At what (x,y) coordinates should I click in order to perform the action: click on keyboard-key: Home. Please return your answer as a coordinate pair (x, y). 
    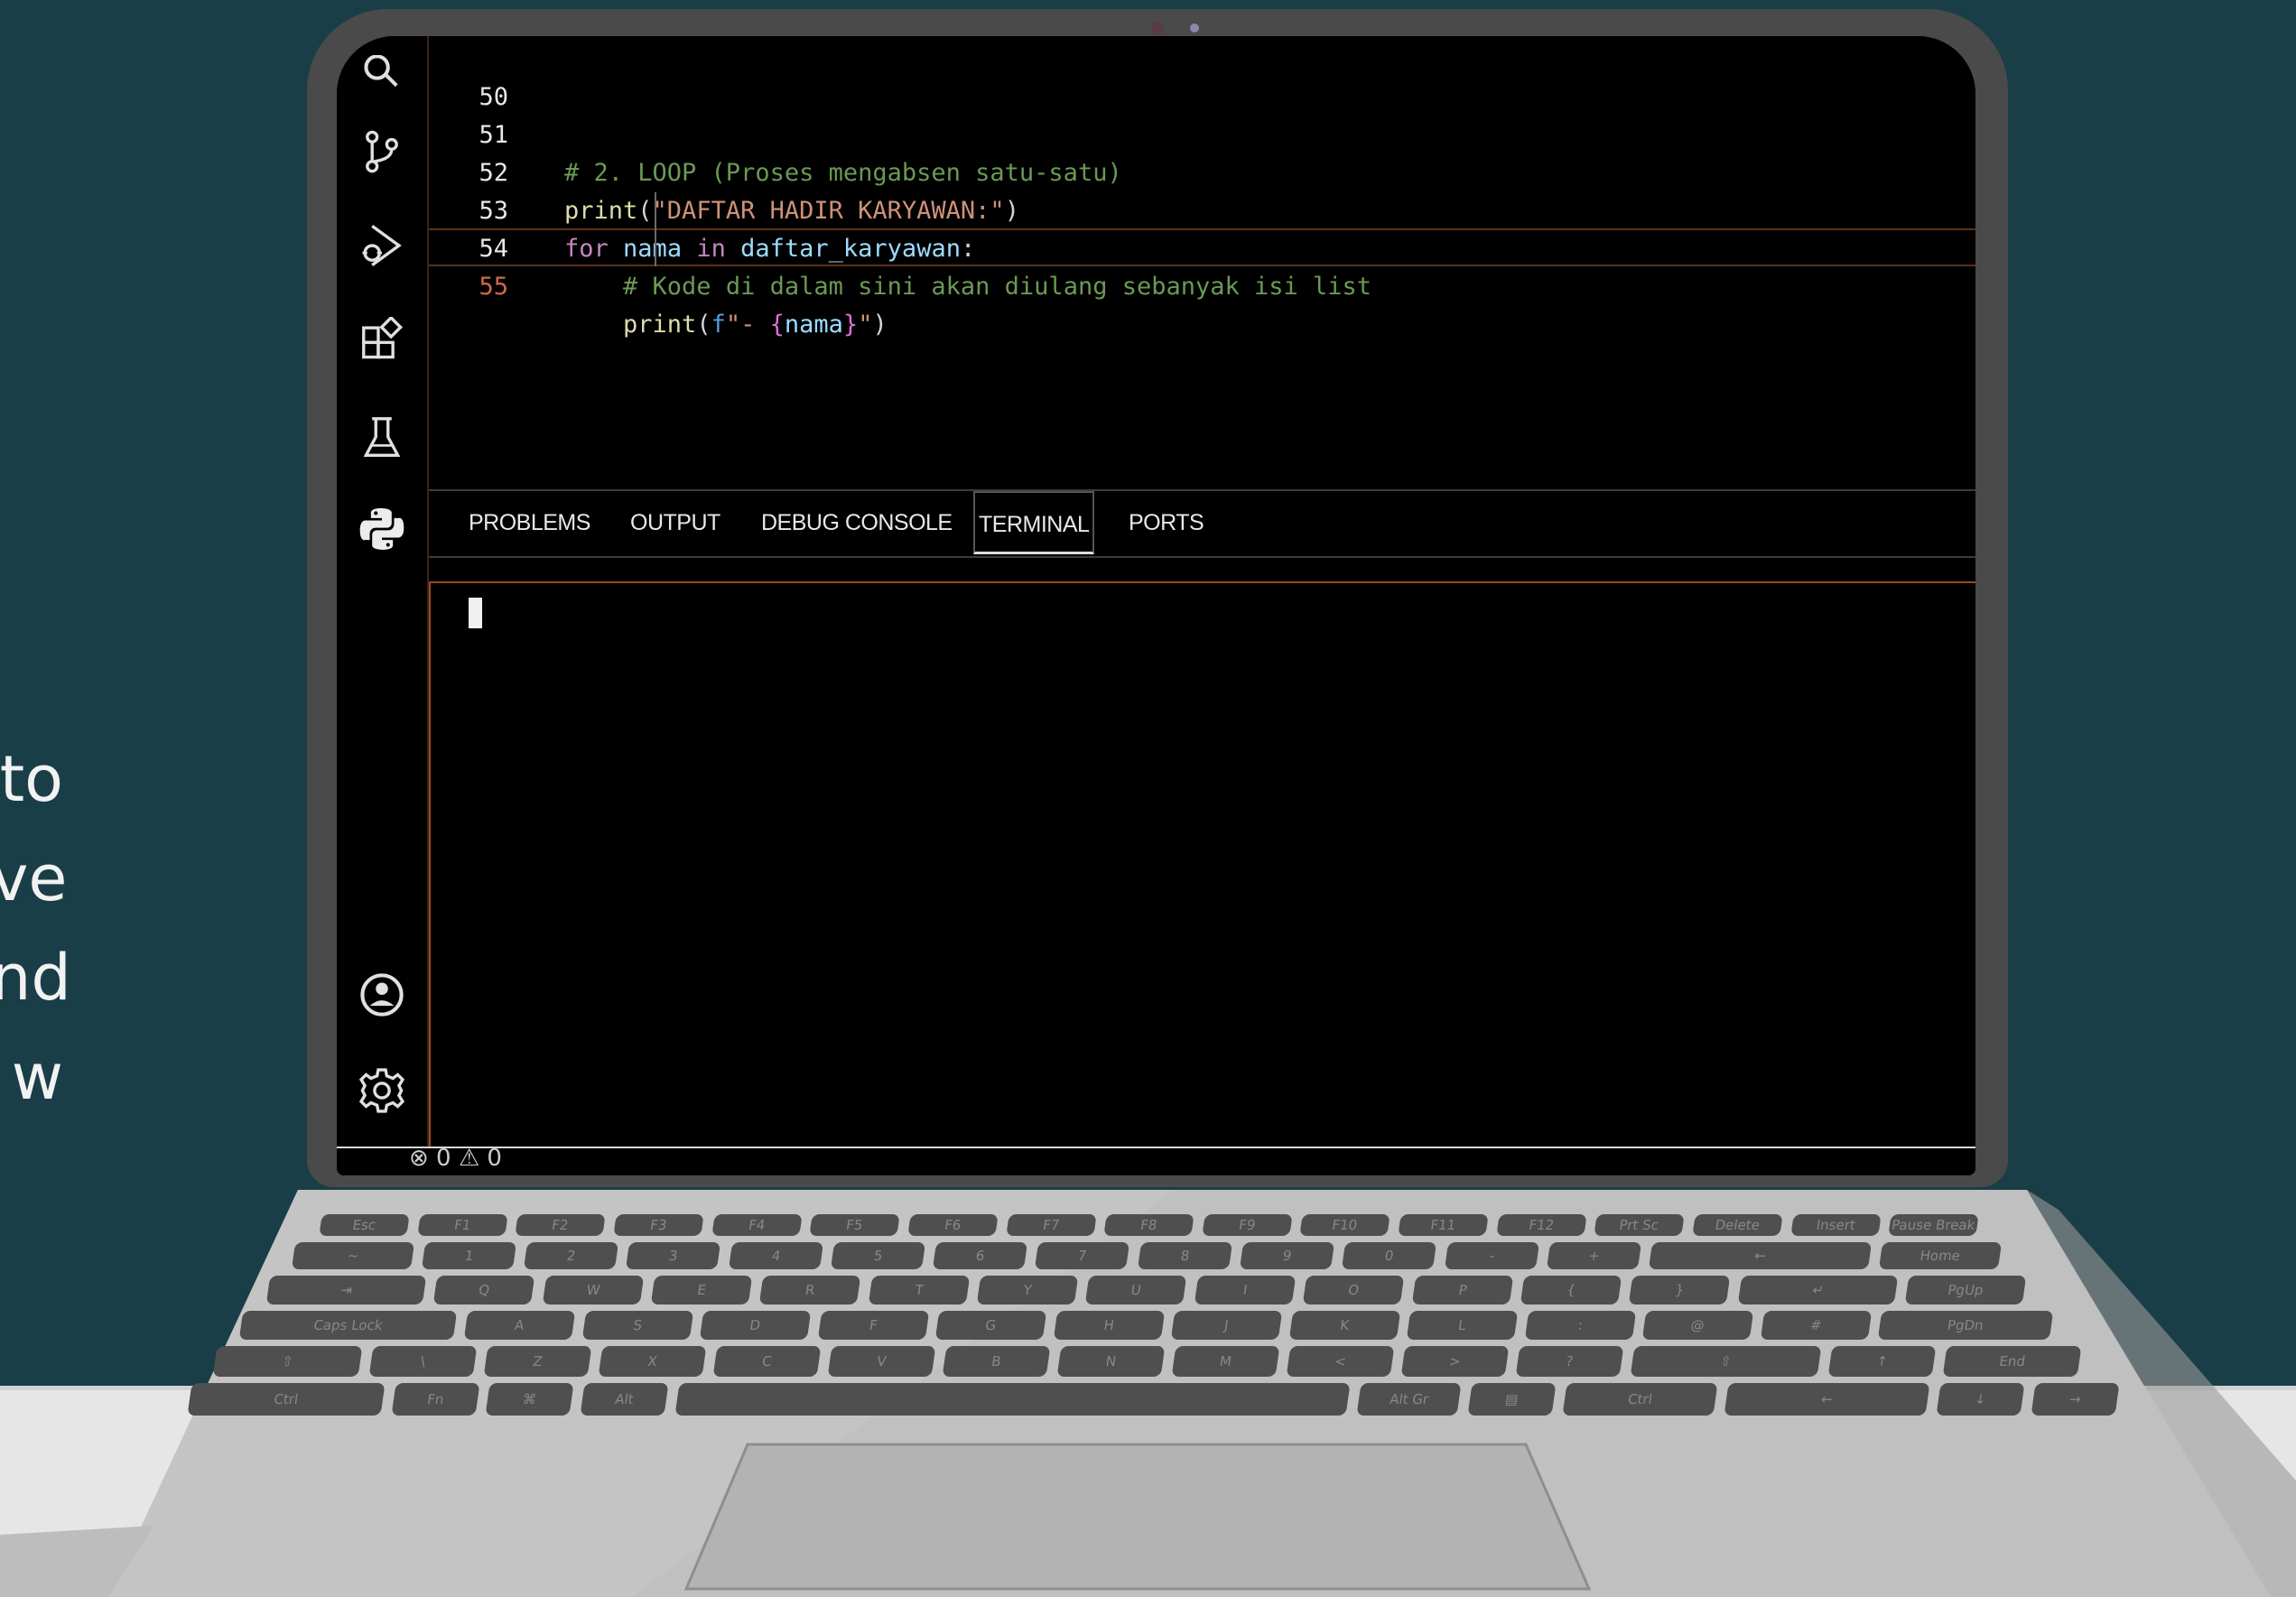
    Looking at the image, I should click on (1941, 1255).